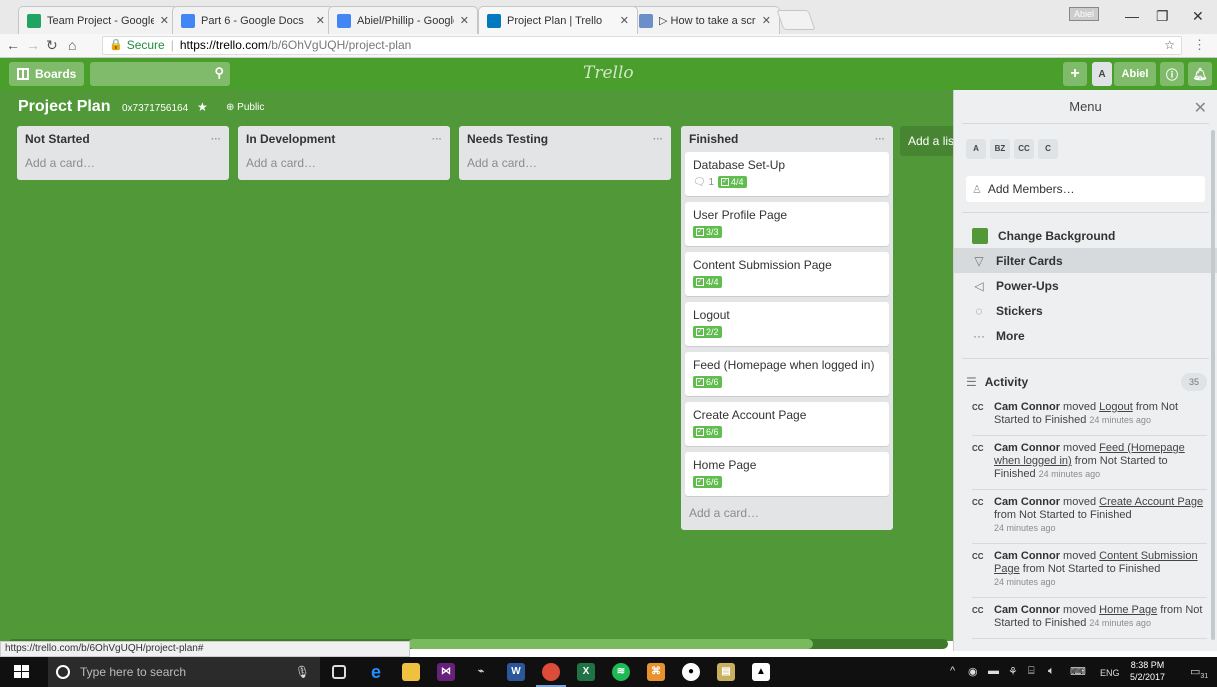 The image size is (1217, 687). Describe the element at coordinates (1169, 45) in the screenshot. I see `bookmark-star-icon: ☆` at that location.